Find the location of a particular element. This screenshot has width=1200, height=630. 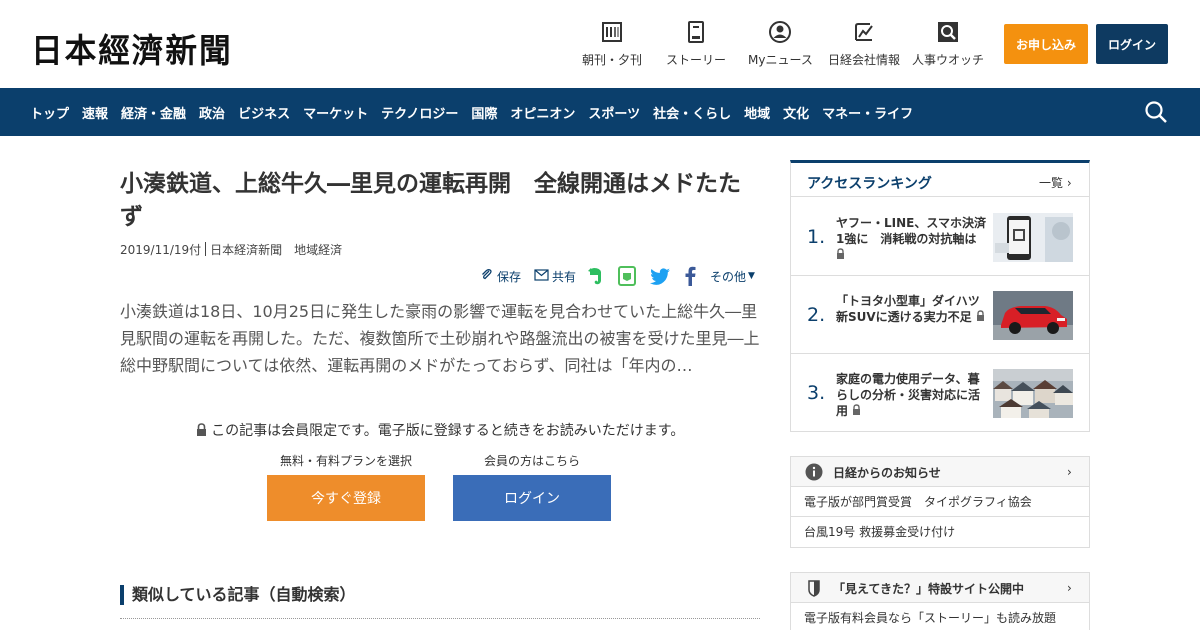

ranking-item-title: 「トヨタ小型車」ダイハツ 新SUVに透ける実力不足 is located at coordinates (914, 309).